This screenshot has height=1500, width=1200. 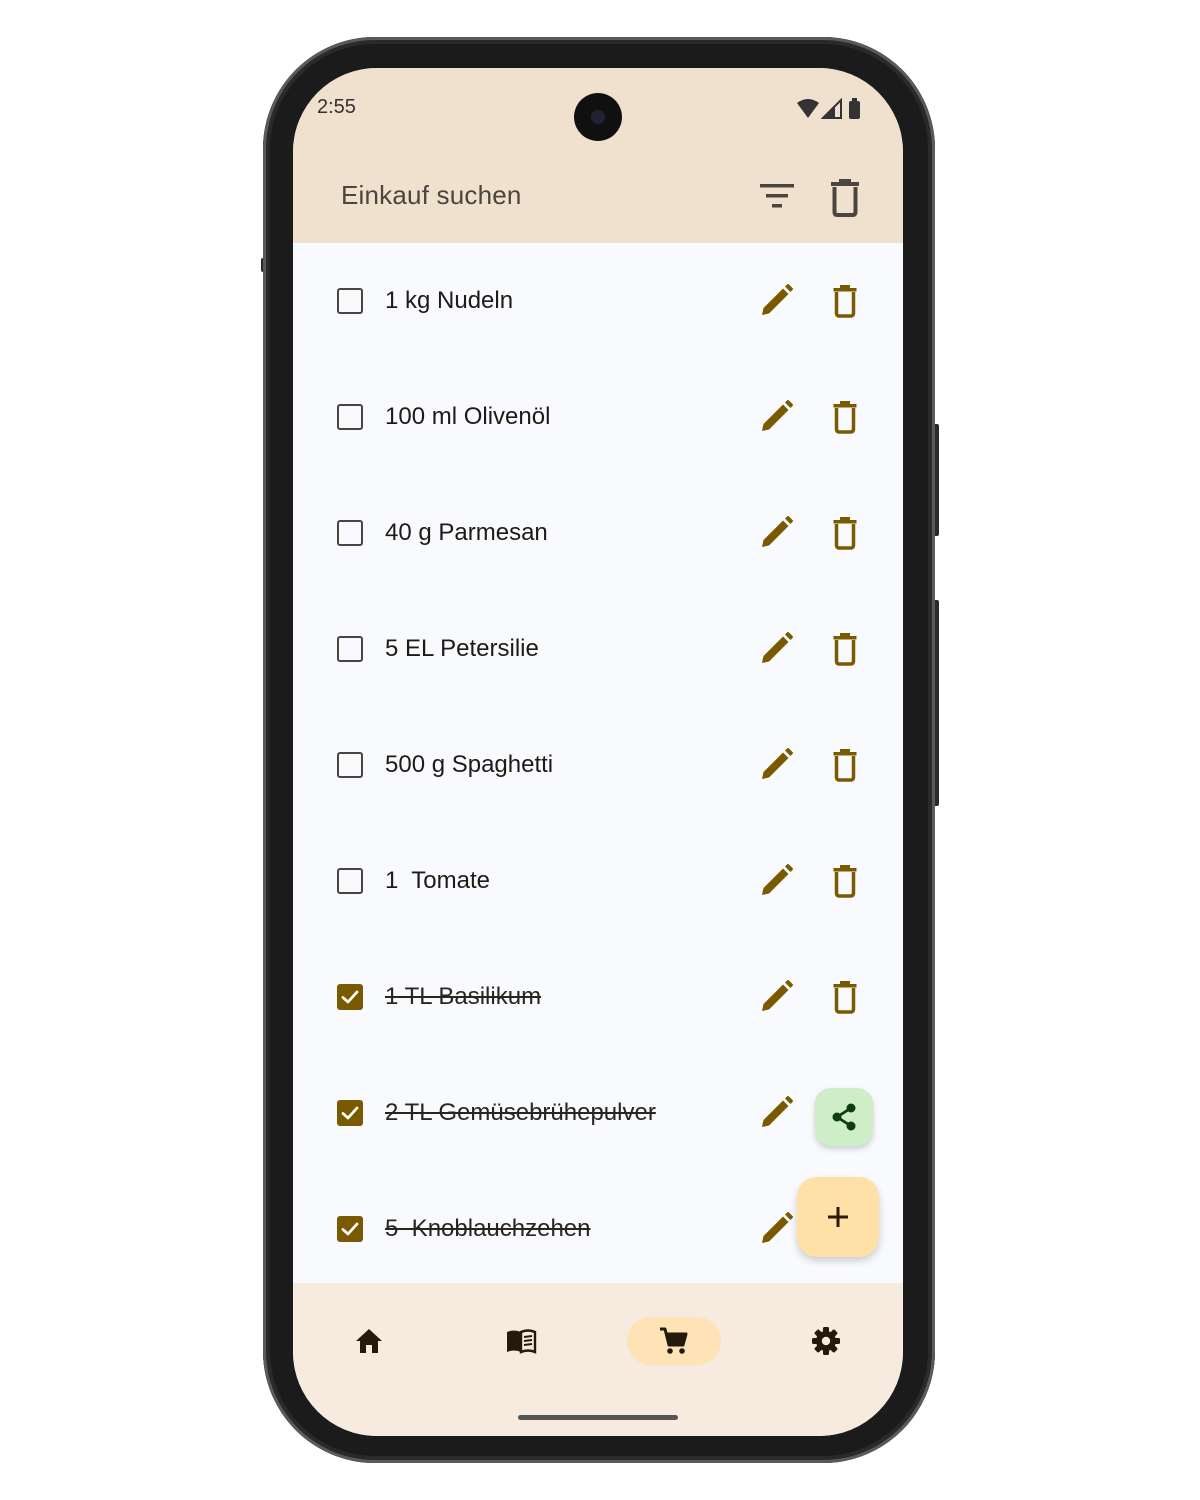 I want to click on nav-home, so click(x=369, y=1341).